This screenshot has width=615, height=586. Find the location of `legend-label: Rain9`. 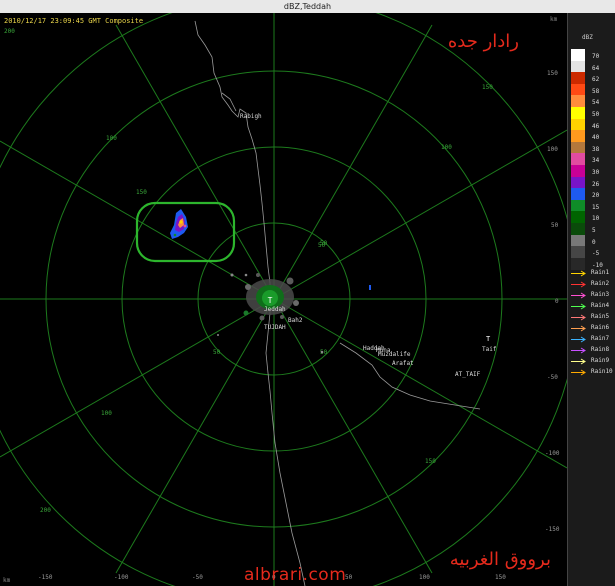

legend-label: Rain9 is located at coordinates (600, 360).